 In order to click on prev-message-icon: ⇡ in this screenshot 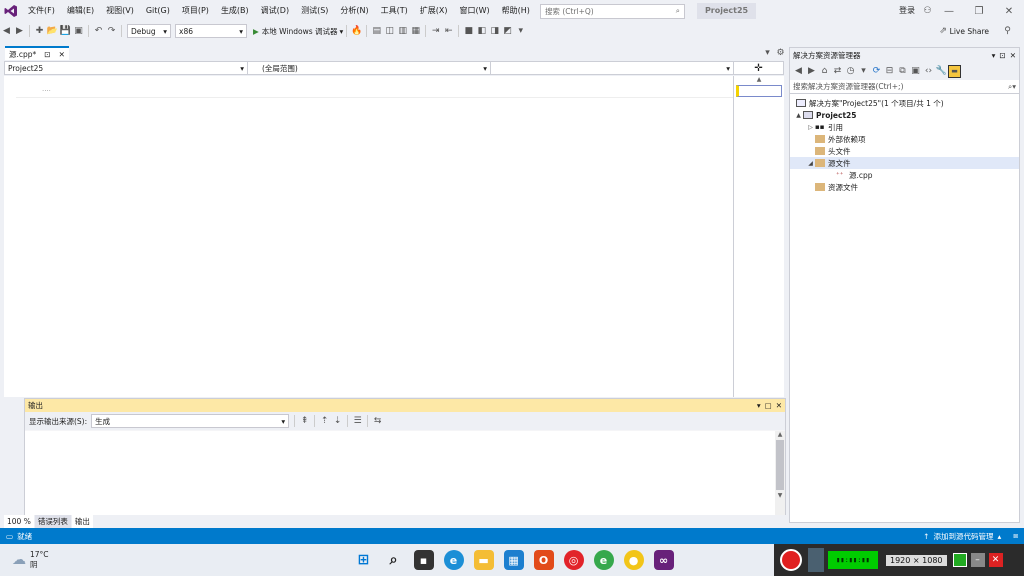, I will do `click(324, 421)`.